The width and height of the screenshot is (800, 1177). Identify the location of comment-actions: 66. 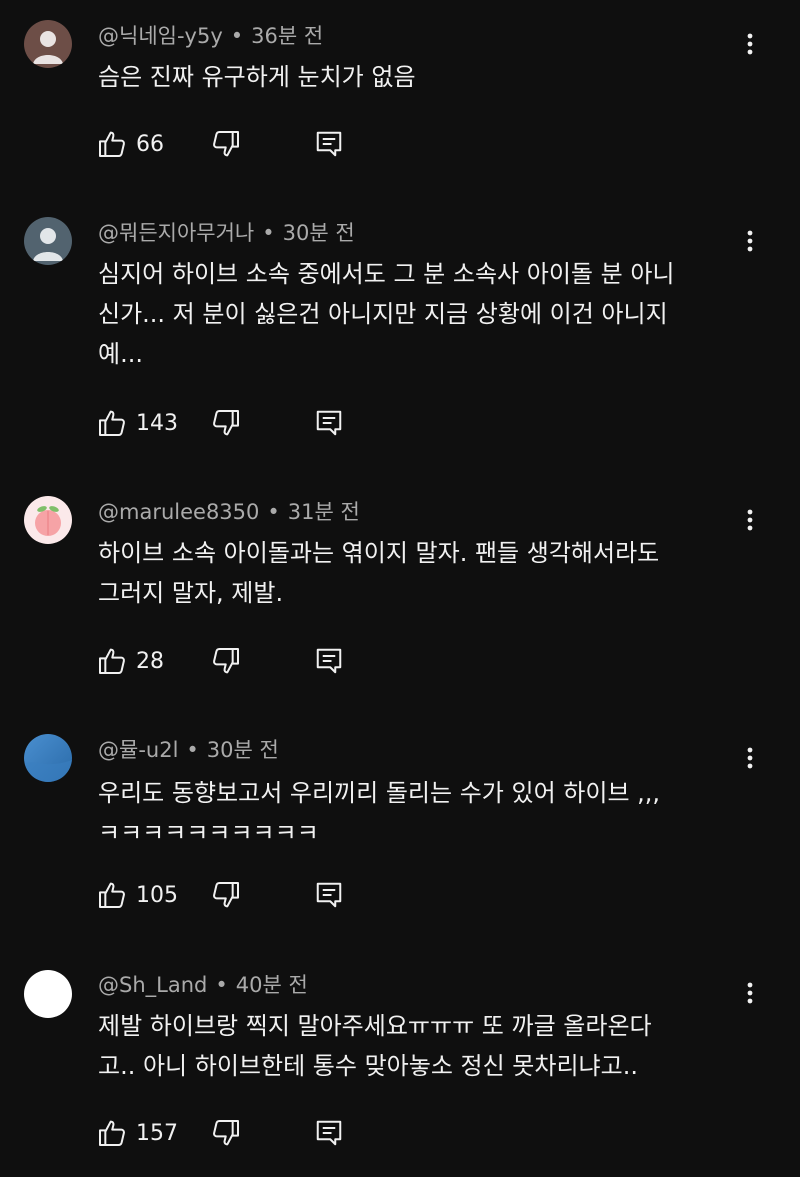
(246, 144).